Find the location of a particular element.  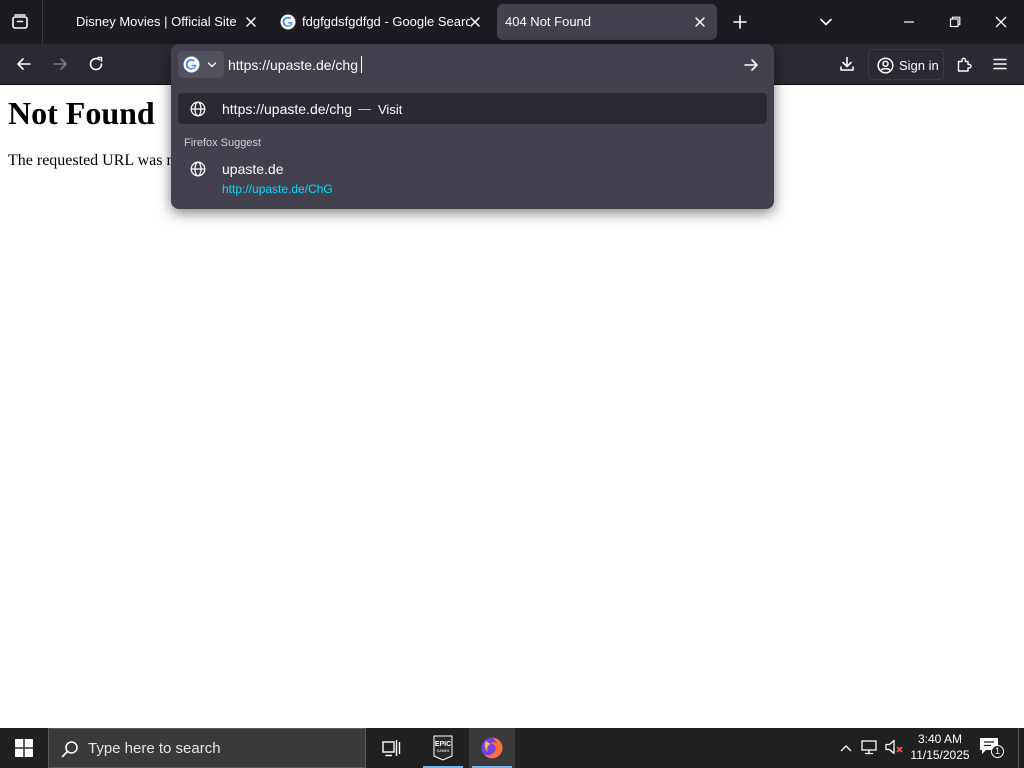

plus-icon is located at coordinates (740, 22).